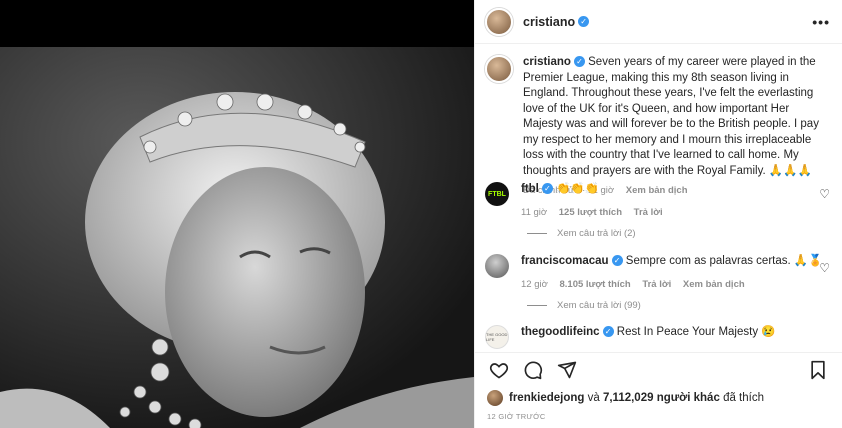 This screenshot has width=842, height=428. What do you see at coordinates (676, 201) in the screenshot?
I see `comment-body: ftbl ✓ 👏👏👏 11 giờ 125 lượt thích Trả lời` at bounding box center [676, 201].